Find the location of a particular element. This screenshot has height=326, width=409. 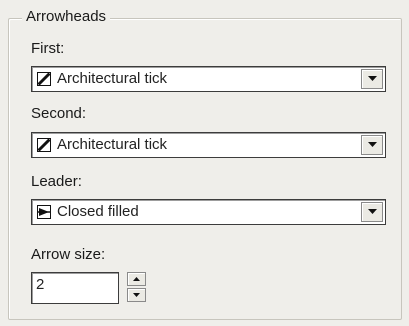

second-label: Second: is located at coordinates (59, 113).